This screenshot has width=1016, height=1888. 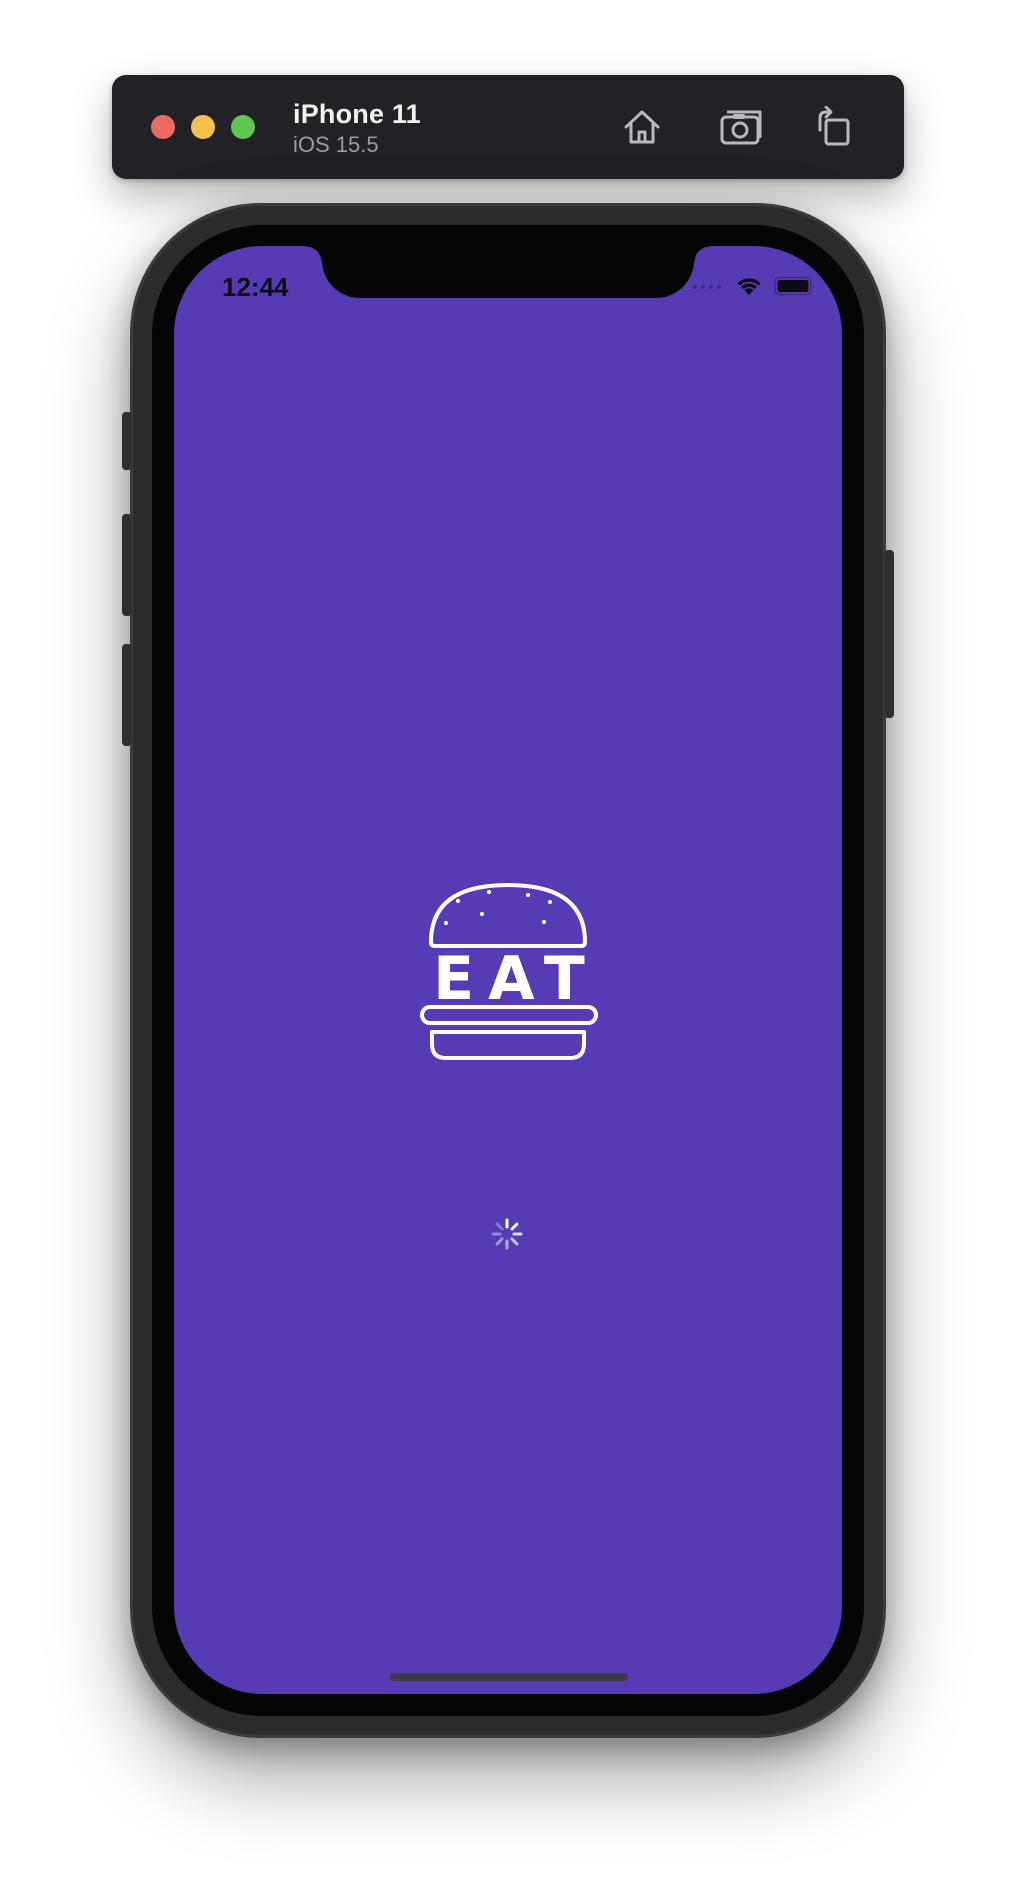 I want to click on rotate-button, so click(x=833, y=127).